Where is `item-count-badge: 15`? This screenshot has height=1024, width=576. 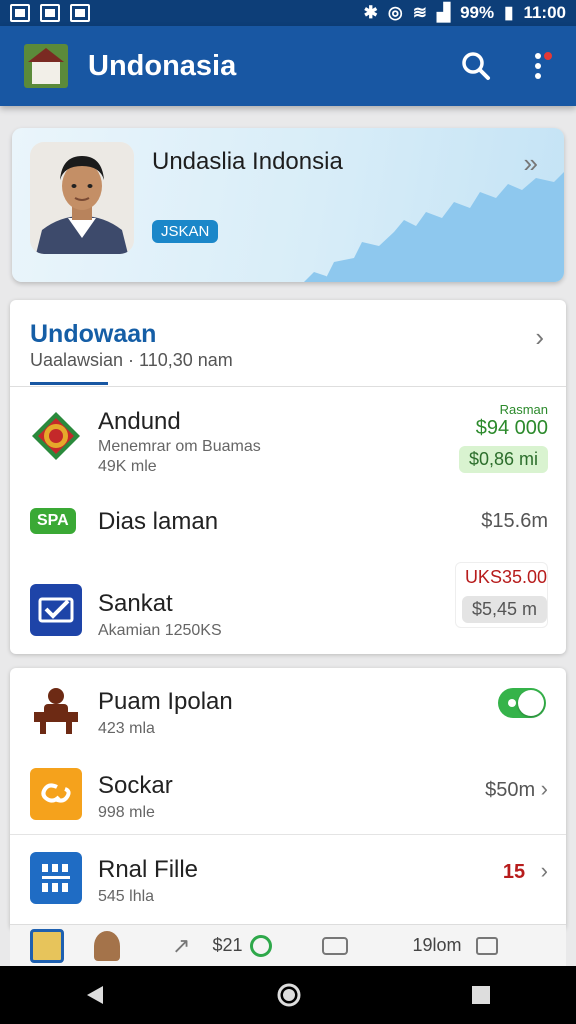 item-count-badge: 15 is located at coordinates (514, 872).